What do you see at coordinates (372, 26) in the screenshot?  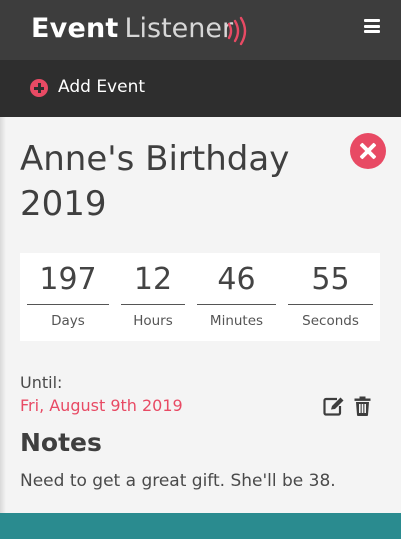 I see `hamburger-icon` at bounding box center [372, 26].